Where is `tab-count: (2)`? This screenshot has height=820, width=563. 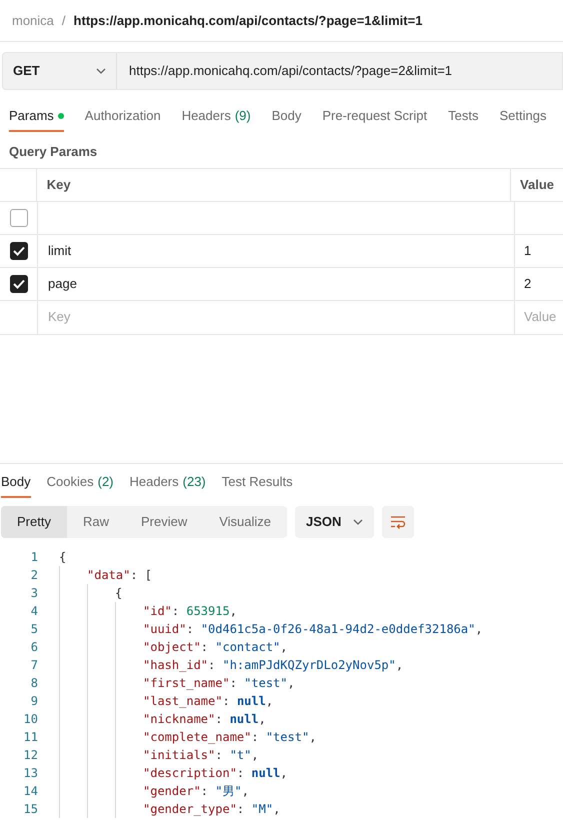
tab-count: (2) is located at coordinates (106, 482).